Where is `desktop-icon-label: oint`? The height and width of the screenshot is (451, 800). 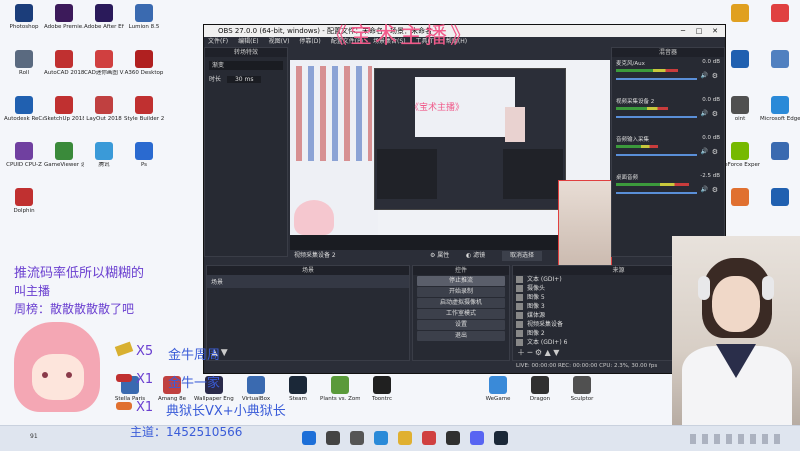
desktop-icon-label: oint is located at coordinates (740, 119).